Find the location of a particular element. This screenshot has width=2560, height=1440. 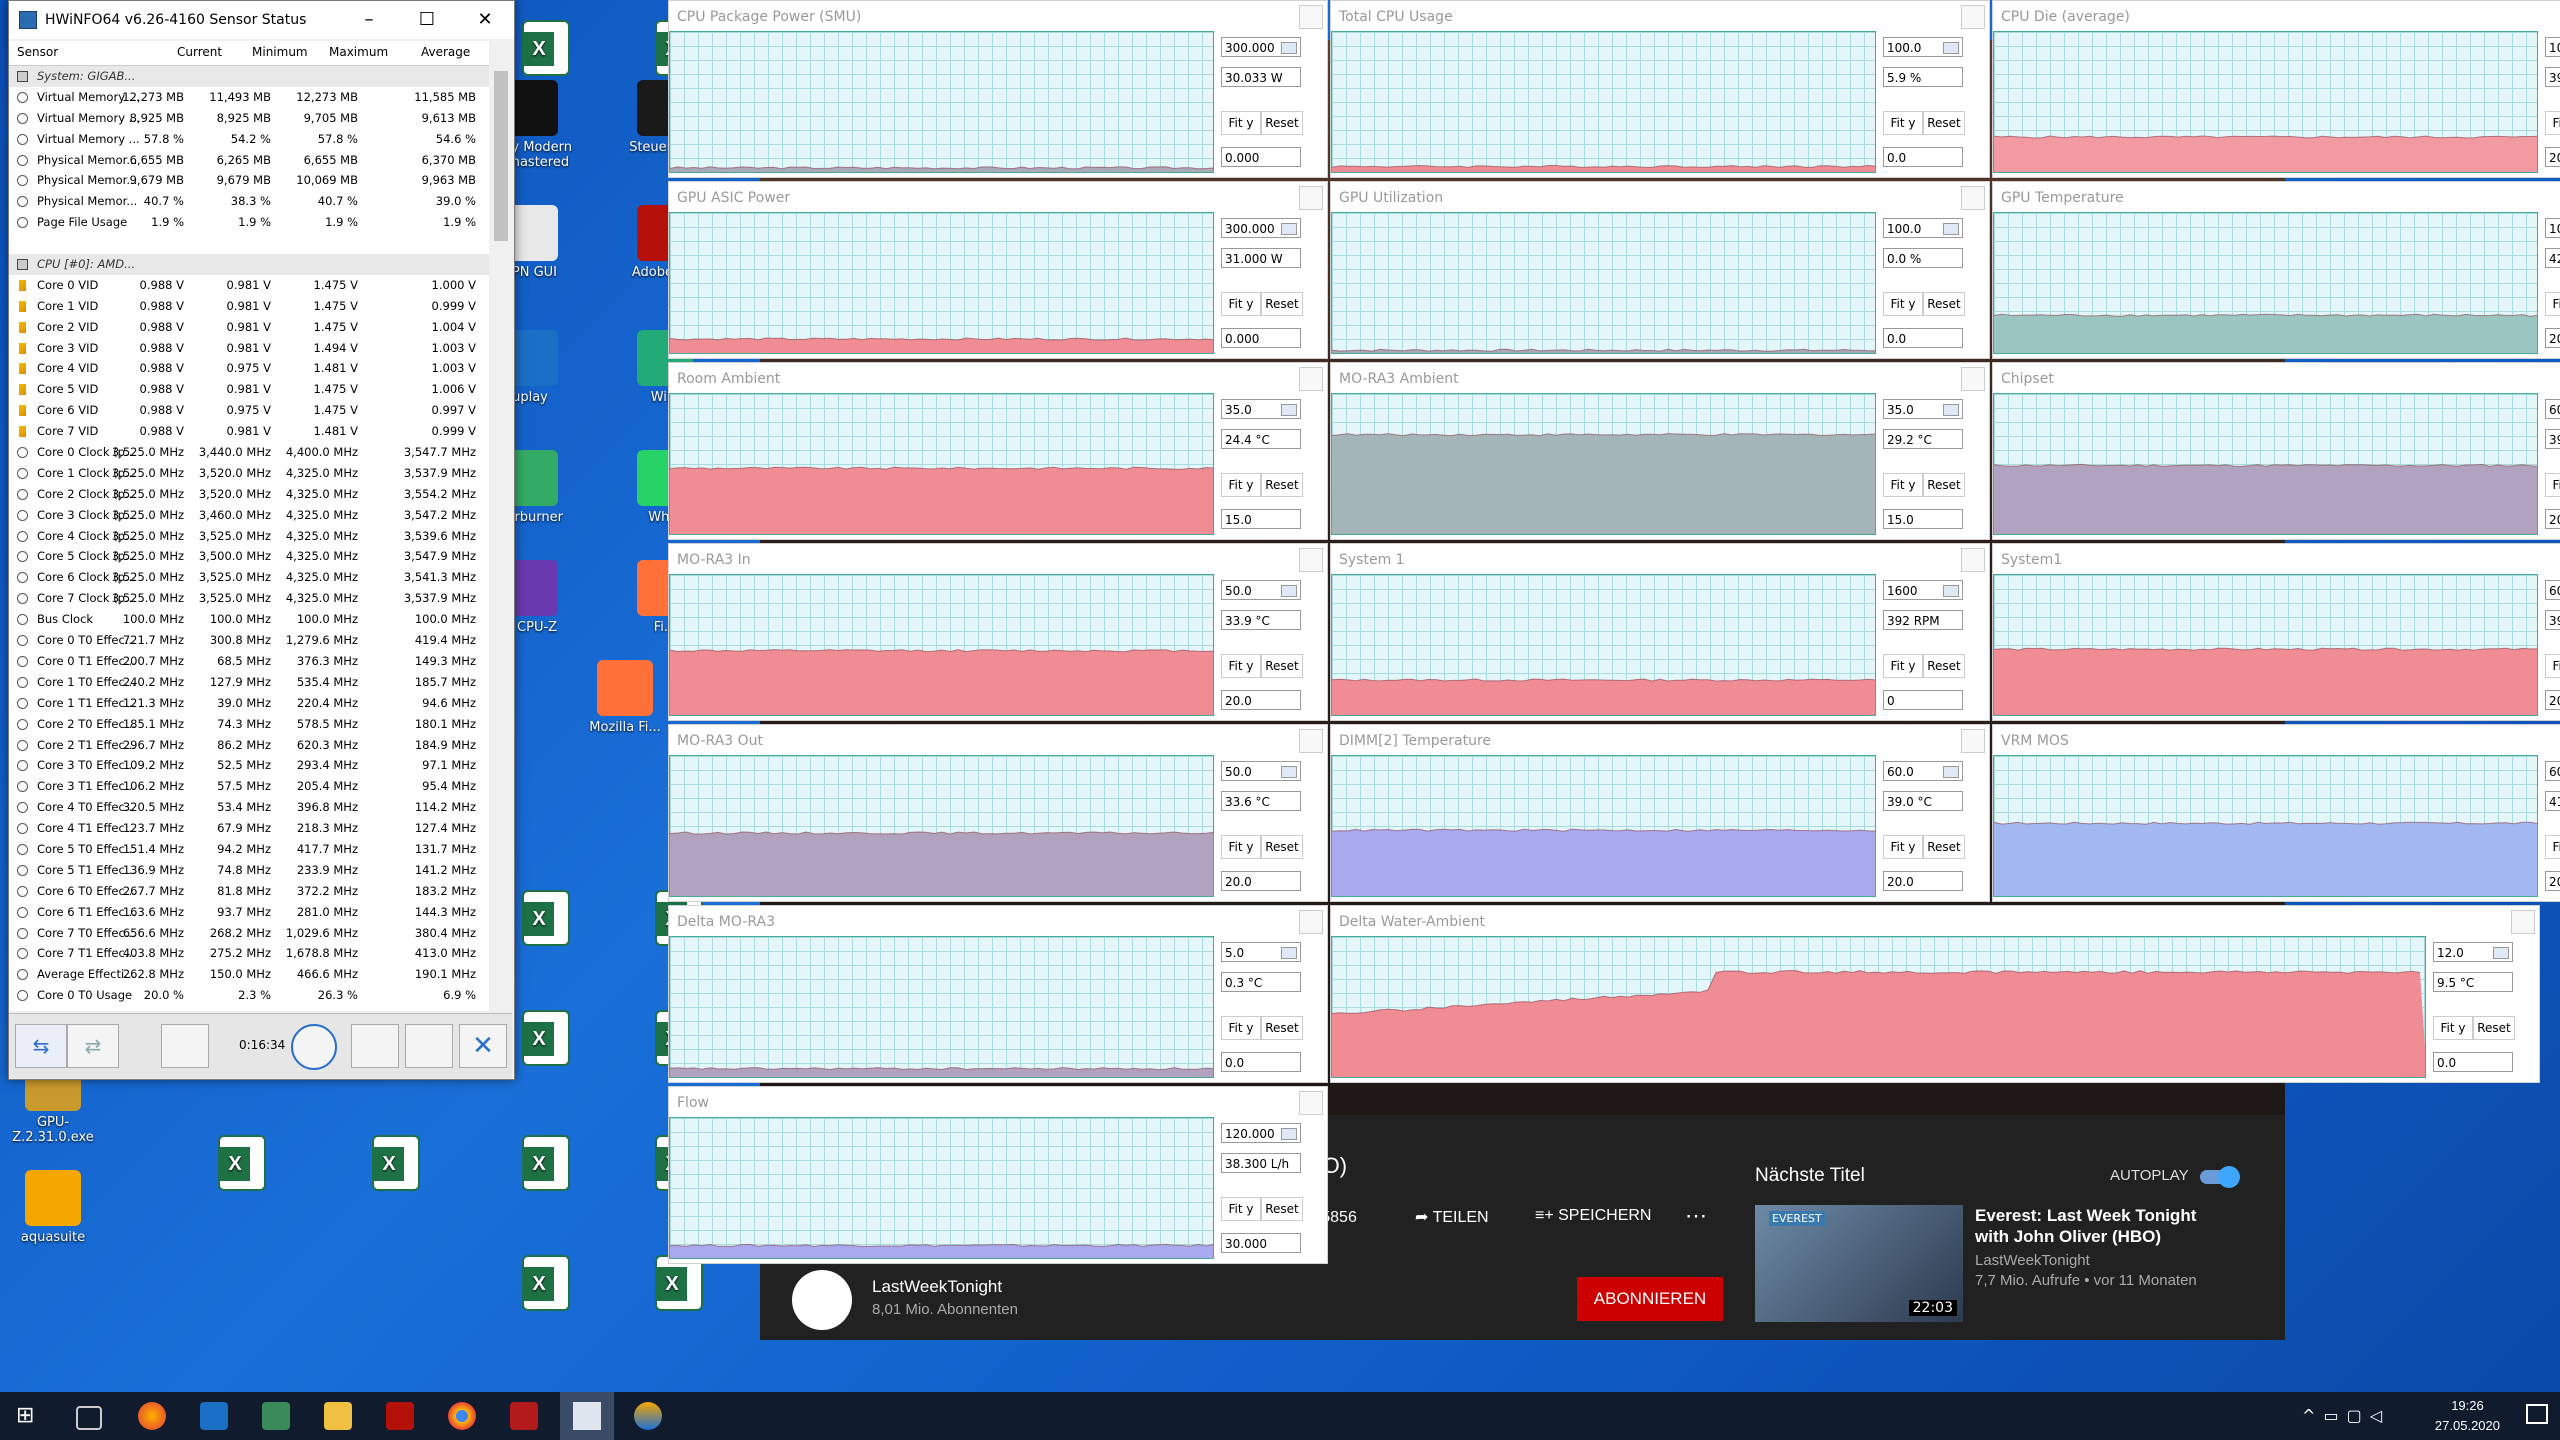

more-options-icon: ⋯ is located at coordinates (1696, 1216).